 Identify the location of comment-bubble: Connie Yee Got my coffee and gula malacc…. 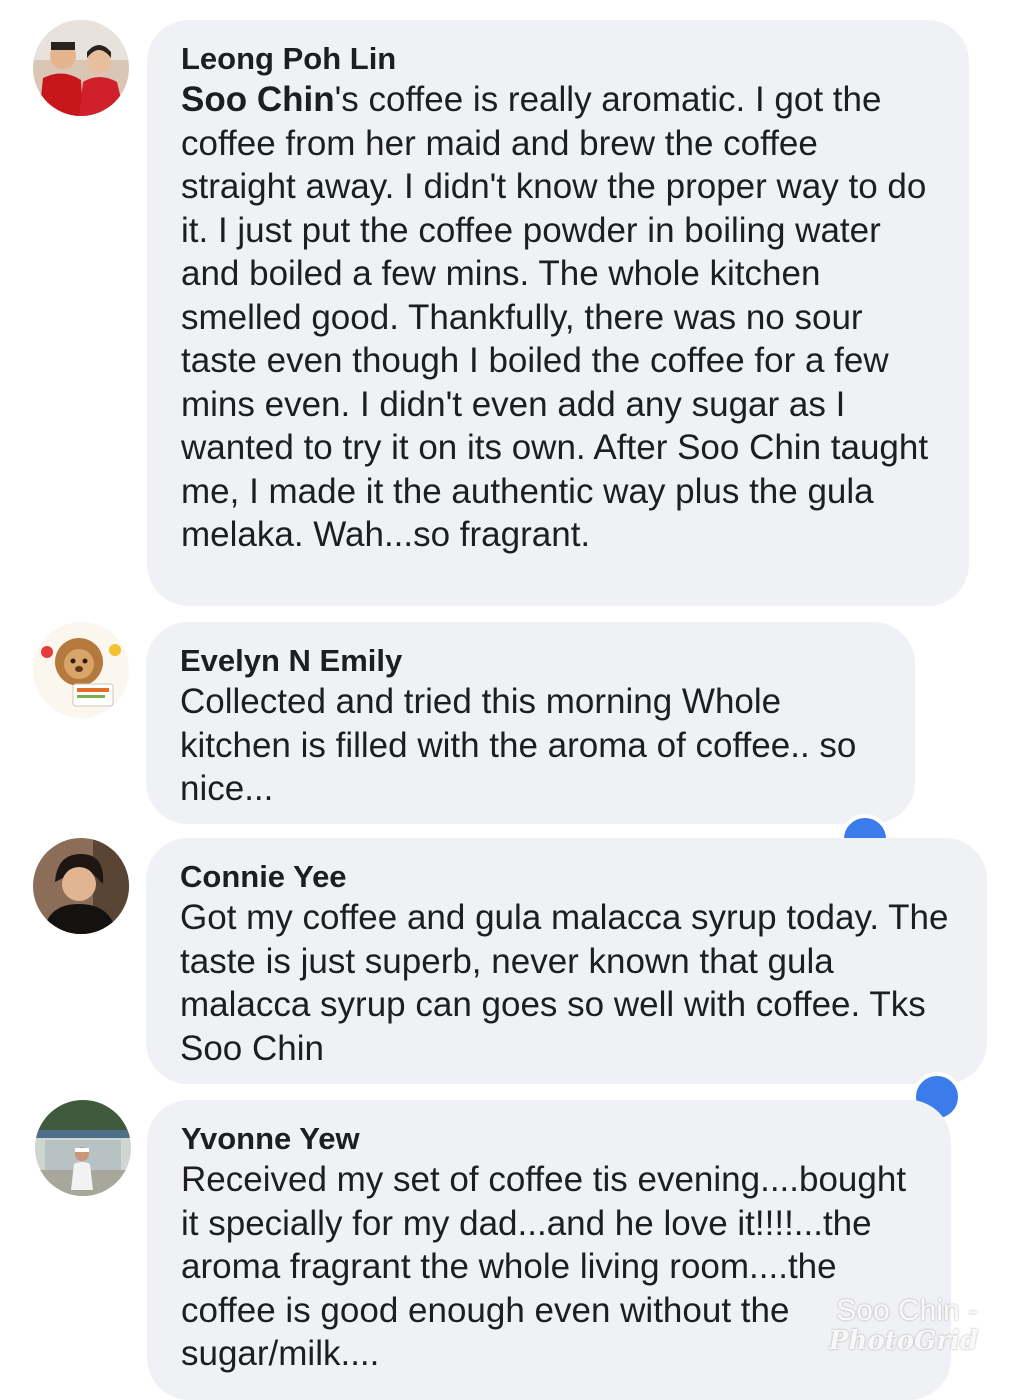
(566, 961).